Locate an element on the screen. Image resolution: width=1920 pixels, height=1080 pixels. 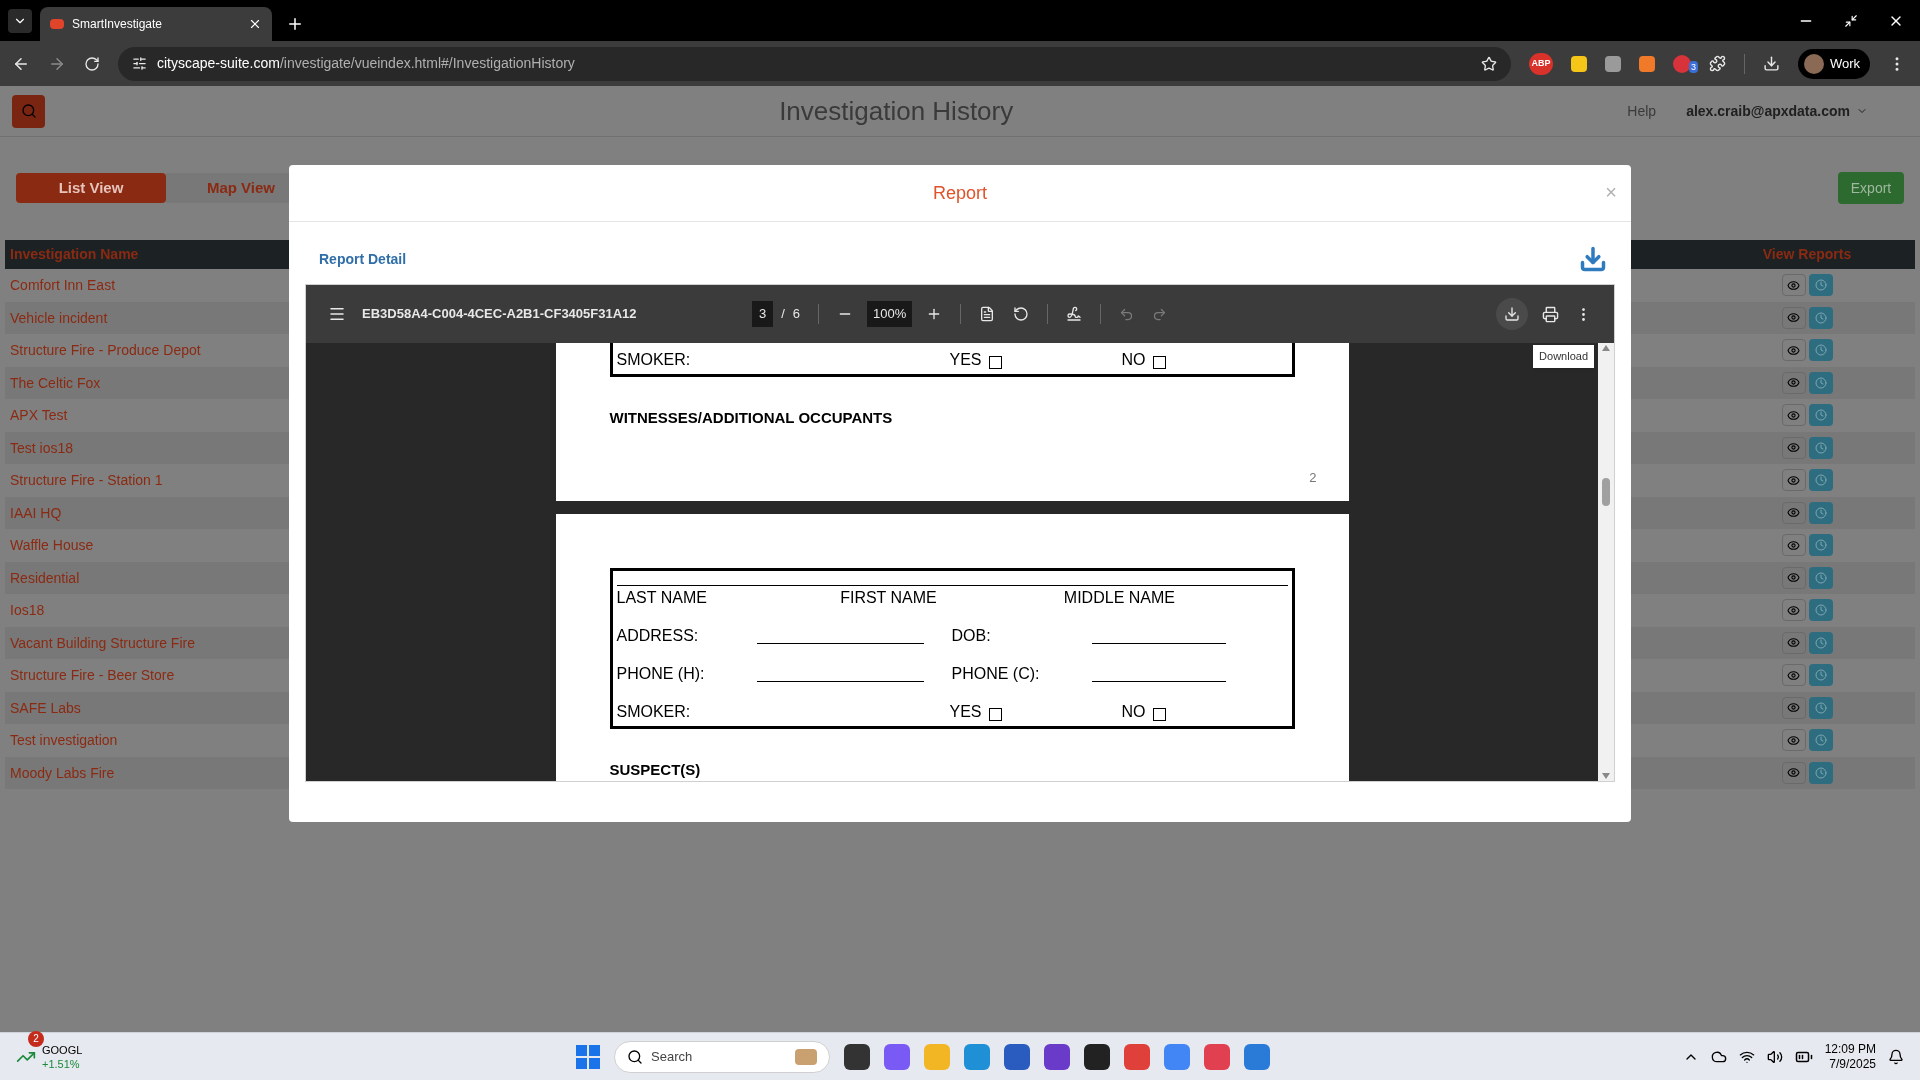
form-label: YES is located at coordinates (965, 711).